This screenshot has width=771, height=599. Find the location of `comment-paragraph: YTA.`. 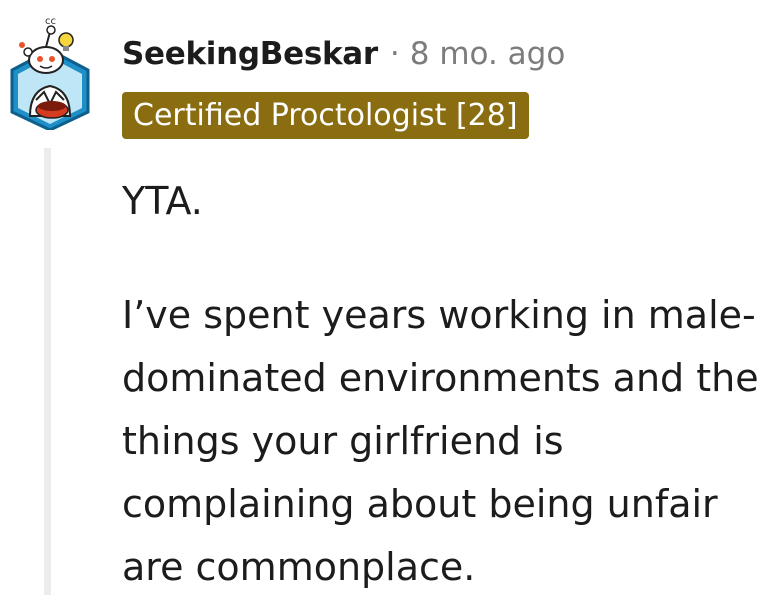

comment-paragraph: YTA. is located at coordinates (162, 201).